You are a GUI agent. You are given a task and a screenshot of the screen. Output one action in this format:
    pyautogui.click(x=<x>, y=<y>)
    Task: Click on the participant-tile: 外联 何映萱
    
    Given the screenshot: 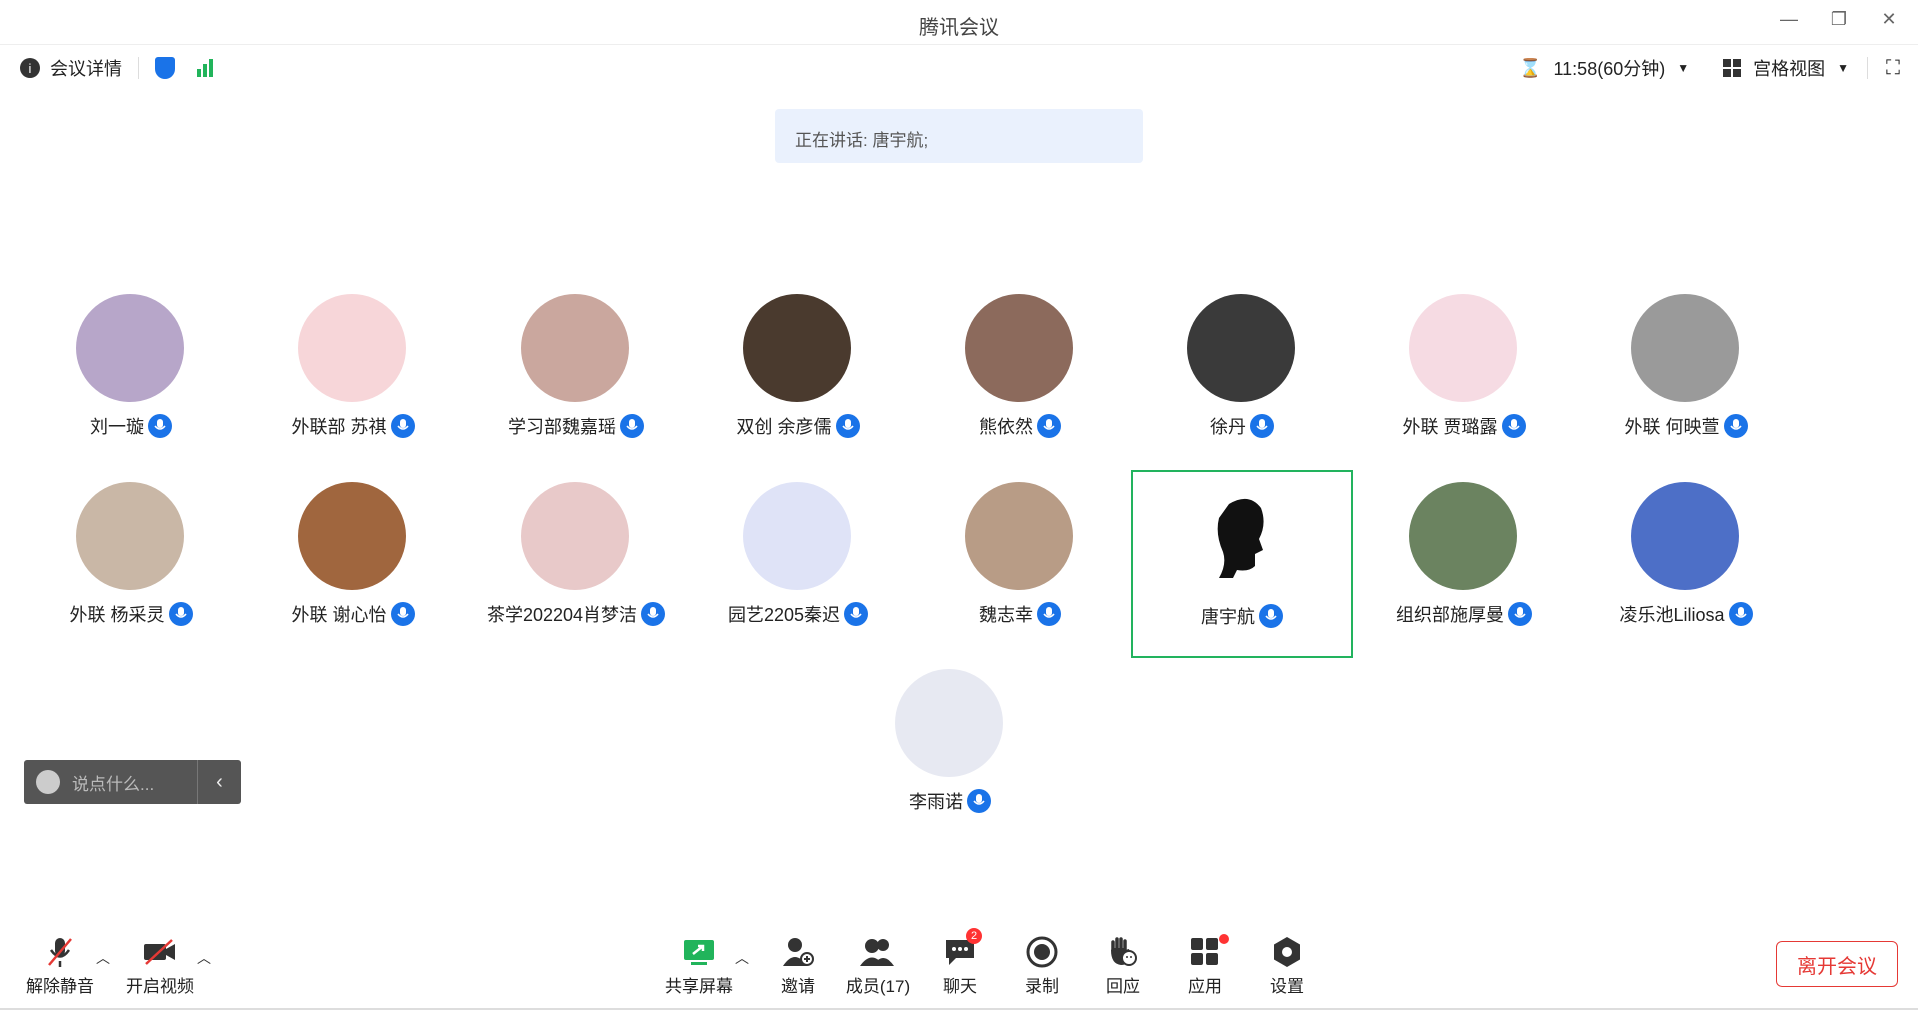 What is the action you would take?
    pyautogui.click(x=1686, y=376)
    